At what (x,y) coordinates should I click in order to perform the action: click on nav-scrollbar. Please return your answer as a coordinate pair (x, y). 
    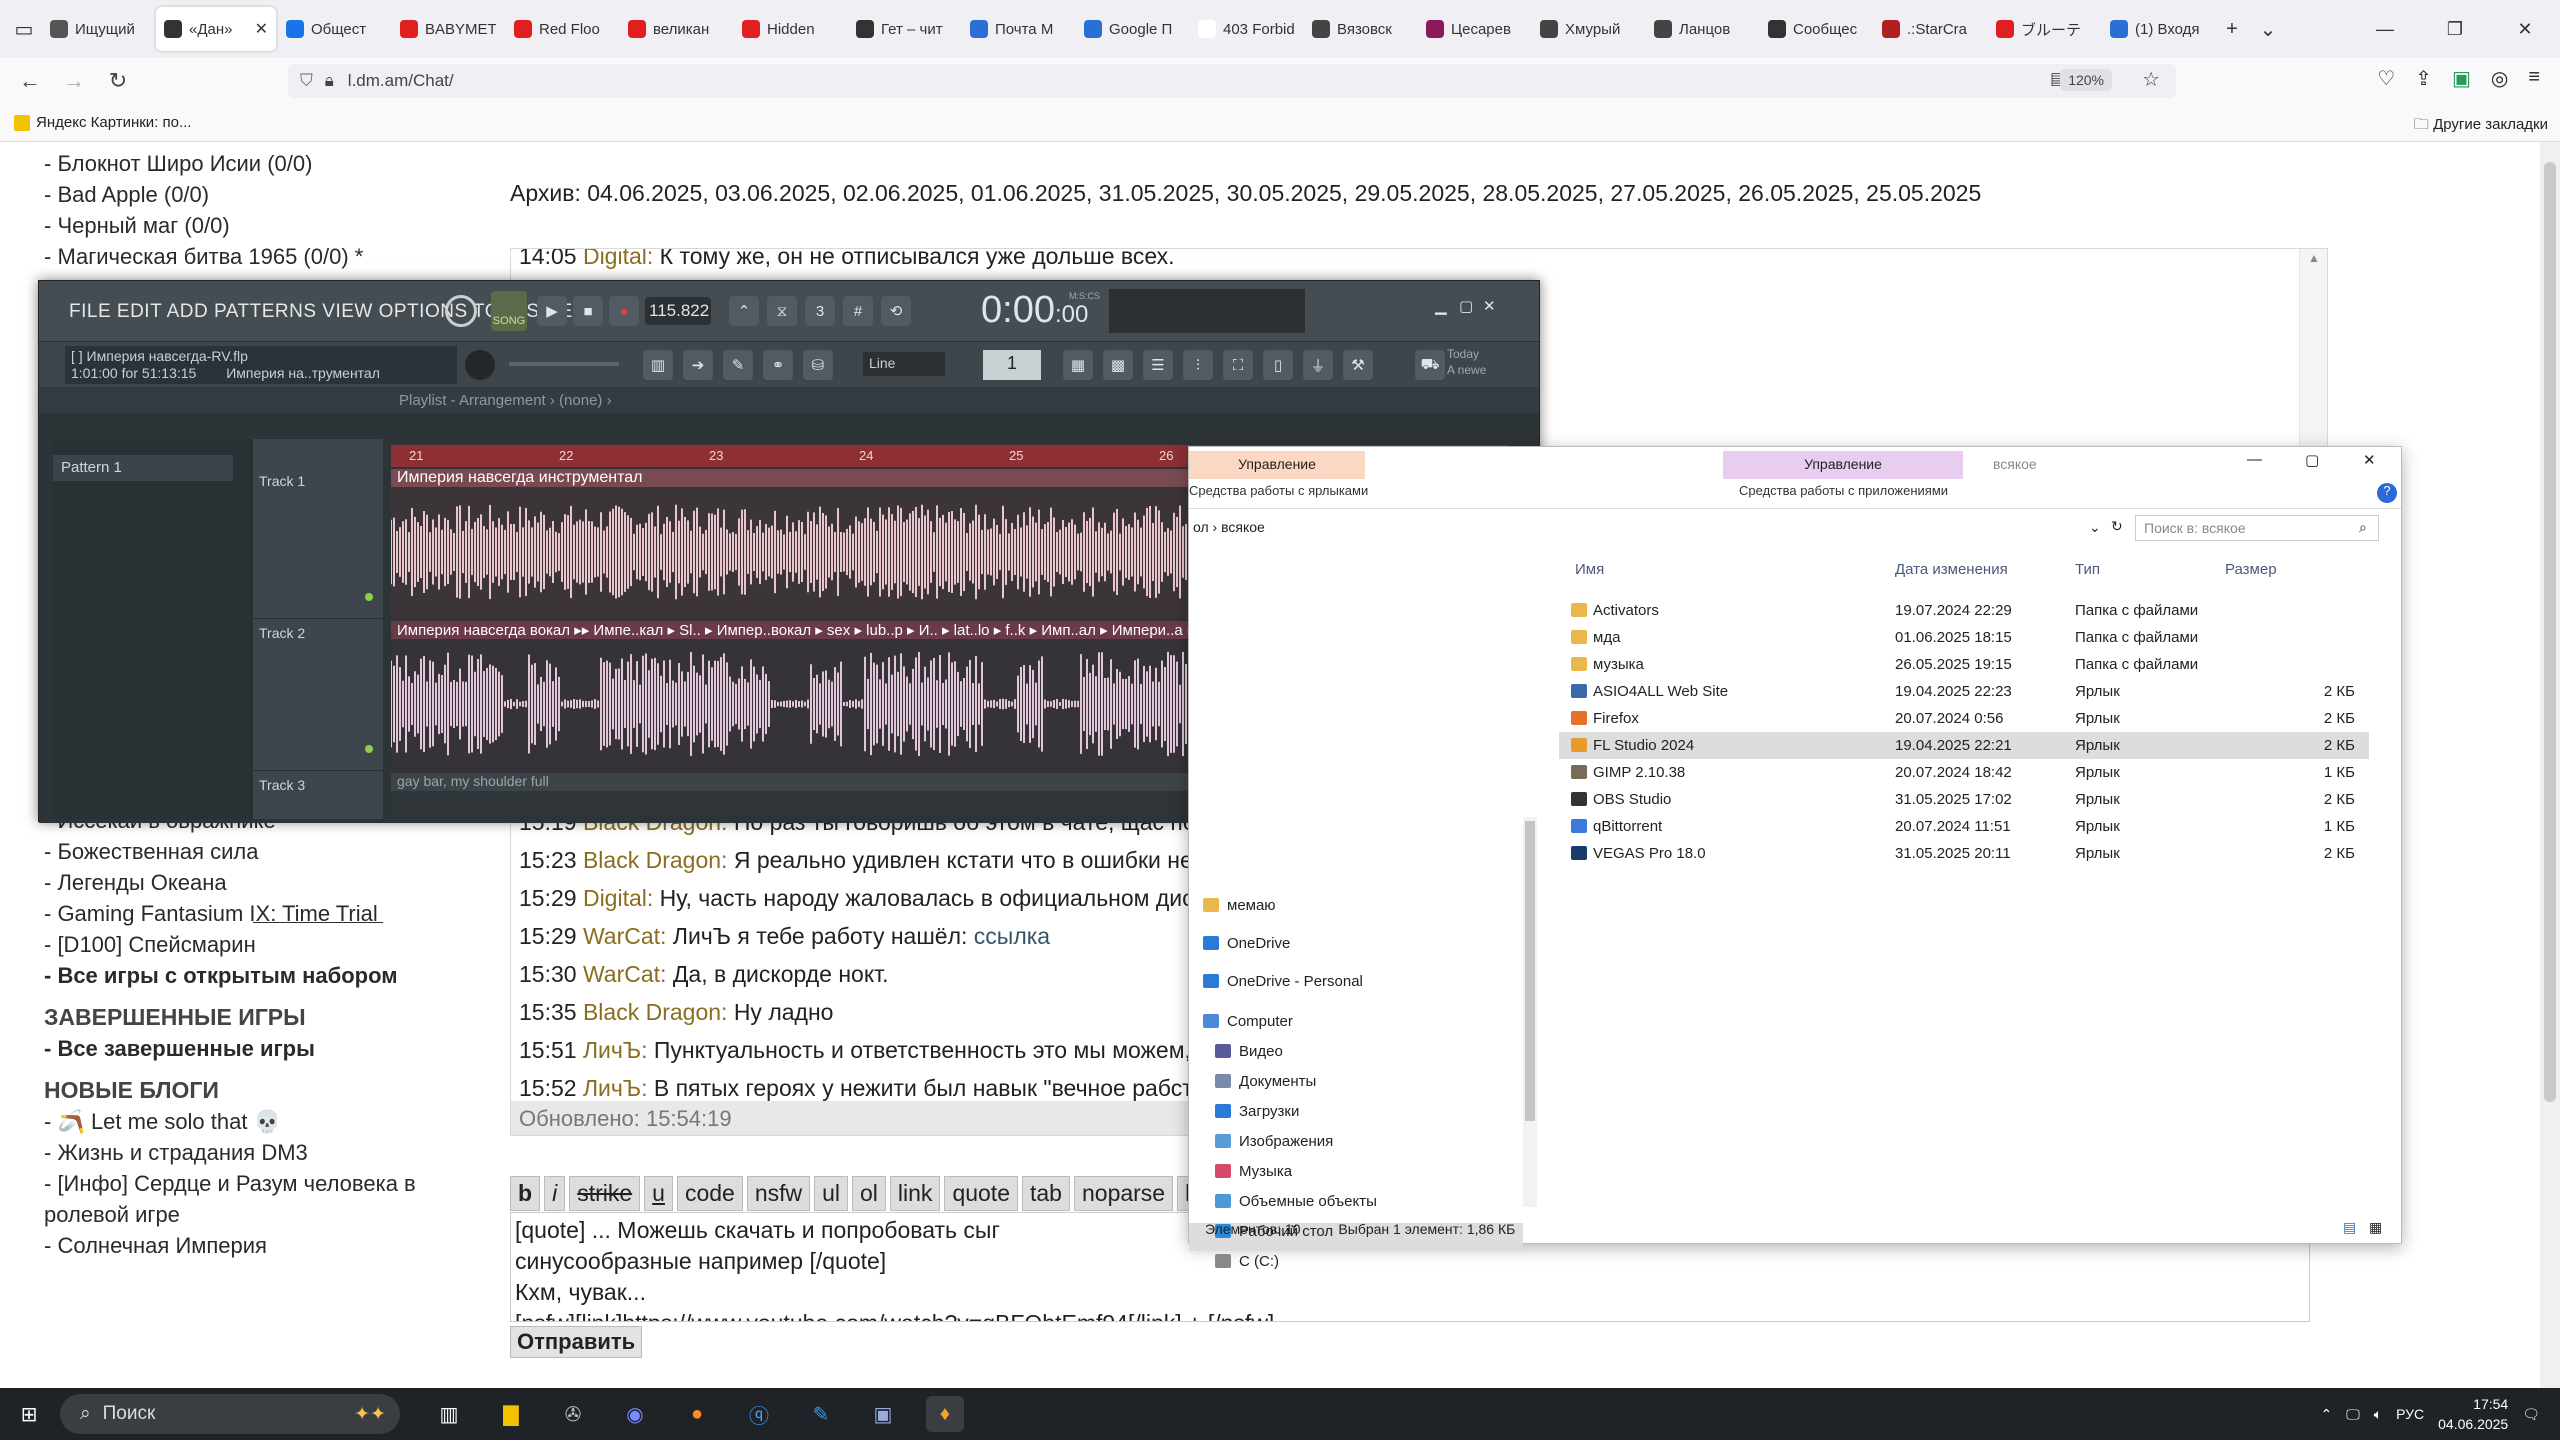
    Looking at the image, I should click on (1530, 1012).